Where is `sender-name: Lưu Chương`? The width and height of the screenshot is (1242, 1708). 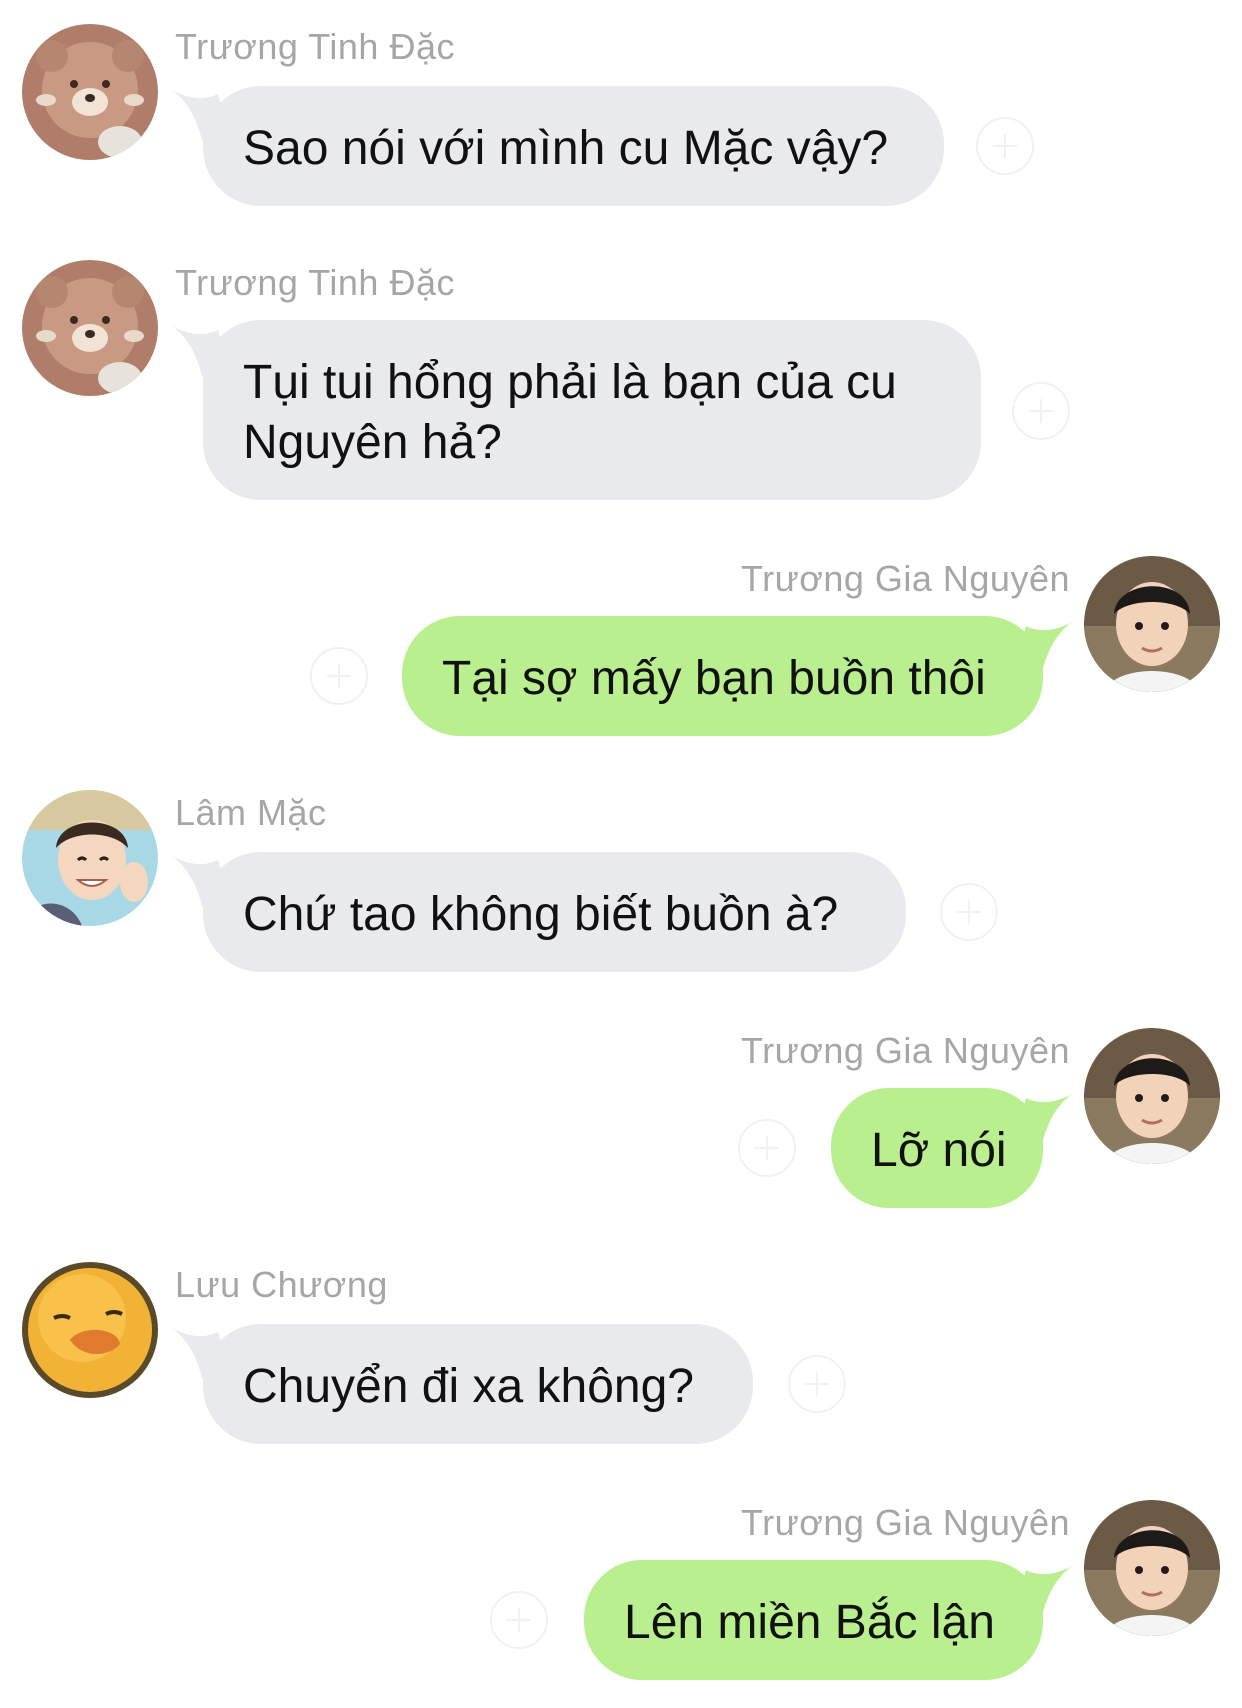 sender-name: Lưu Chương is located at coordinates (281, 1284).